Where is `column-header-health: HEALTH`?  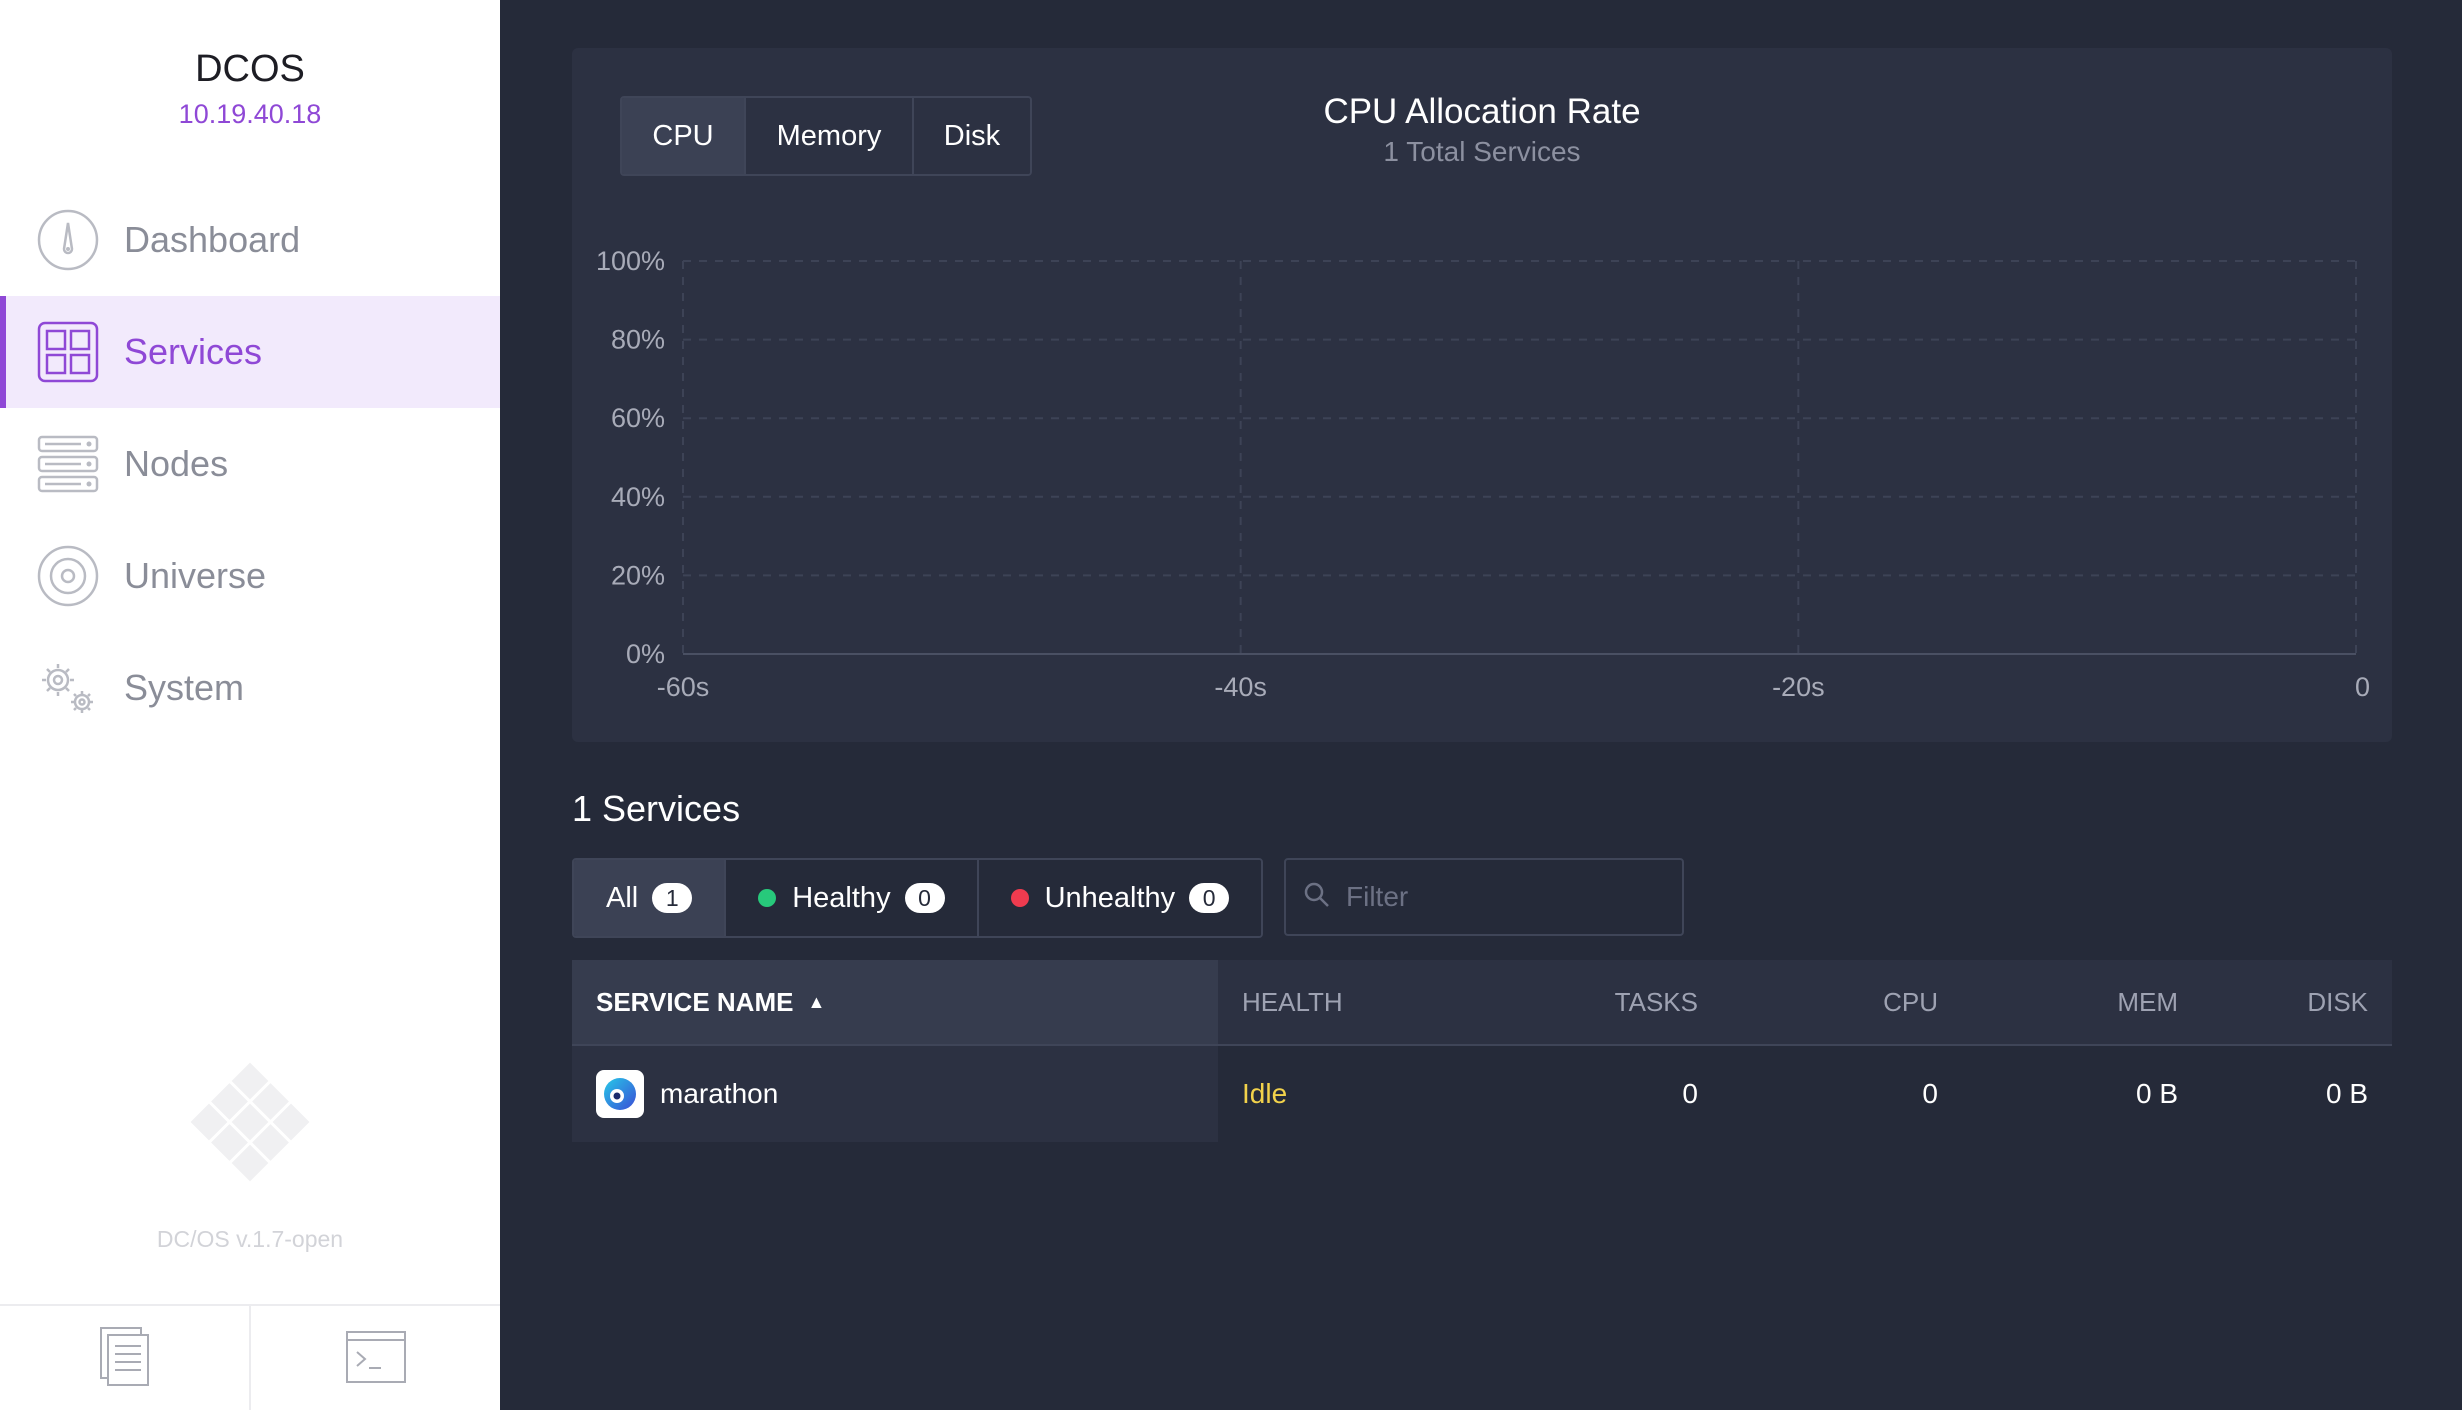
column-header-health: HEALTH is located at coordinates (1338, 1002).